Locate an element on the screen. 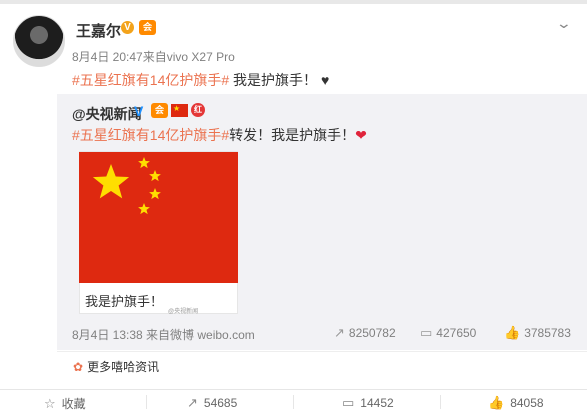 This screenshot has width=587, height=415. red-badge-icon: 红 is located at coordinates (198, 110).